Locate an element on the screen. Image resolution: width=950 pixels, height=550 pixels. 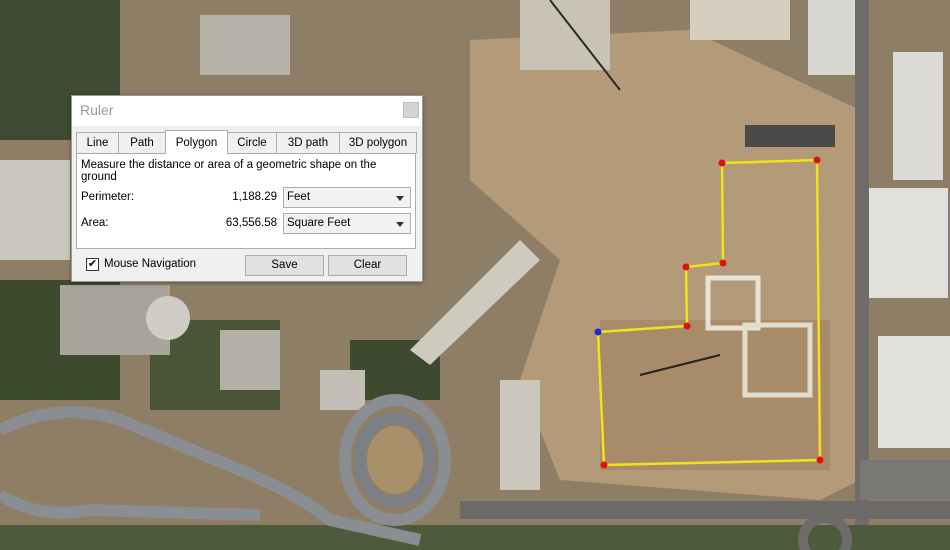
checkmark-icon: ✔ is located at coordinates (92, 264).